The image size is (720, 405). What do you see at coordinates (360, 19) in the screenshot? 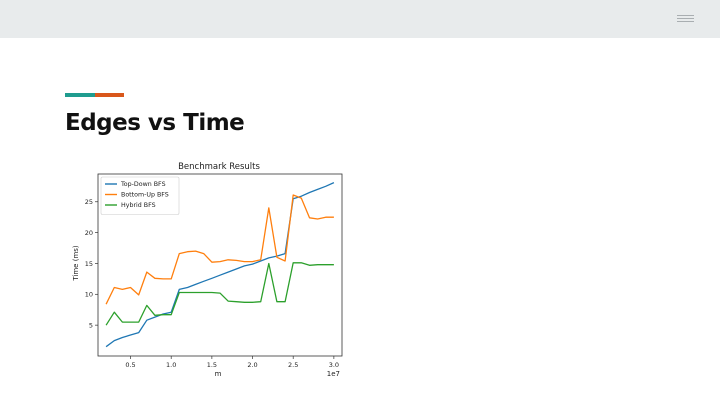
I see `top-bar` at bounding box center [360, 19].